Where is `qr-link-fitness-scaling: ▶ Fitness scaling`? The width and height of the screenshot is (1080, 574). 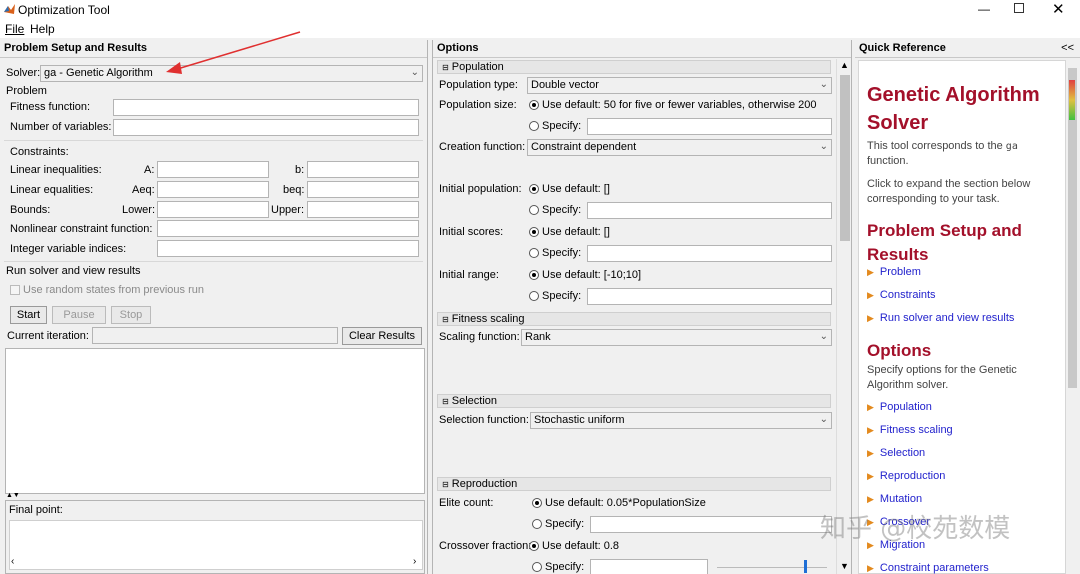 qr-link-fitness-scaling: ▶ Fitness scaling is located at coordinates (910, 430).